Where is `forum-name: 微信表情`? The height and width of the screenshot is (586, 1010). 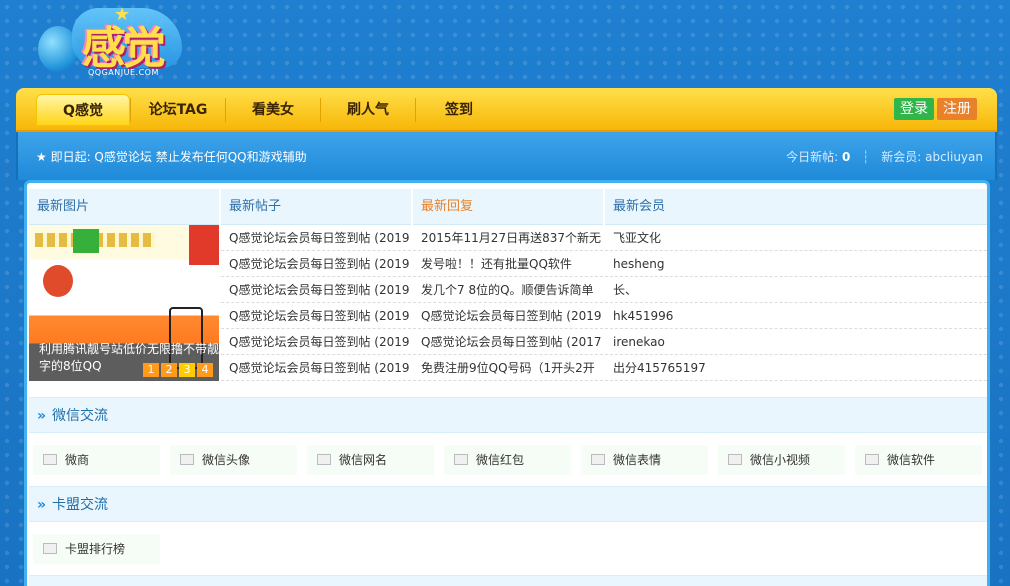 forum-name: 微信表情 is located at coordinates (637, 460).